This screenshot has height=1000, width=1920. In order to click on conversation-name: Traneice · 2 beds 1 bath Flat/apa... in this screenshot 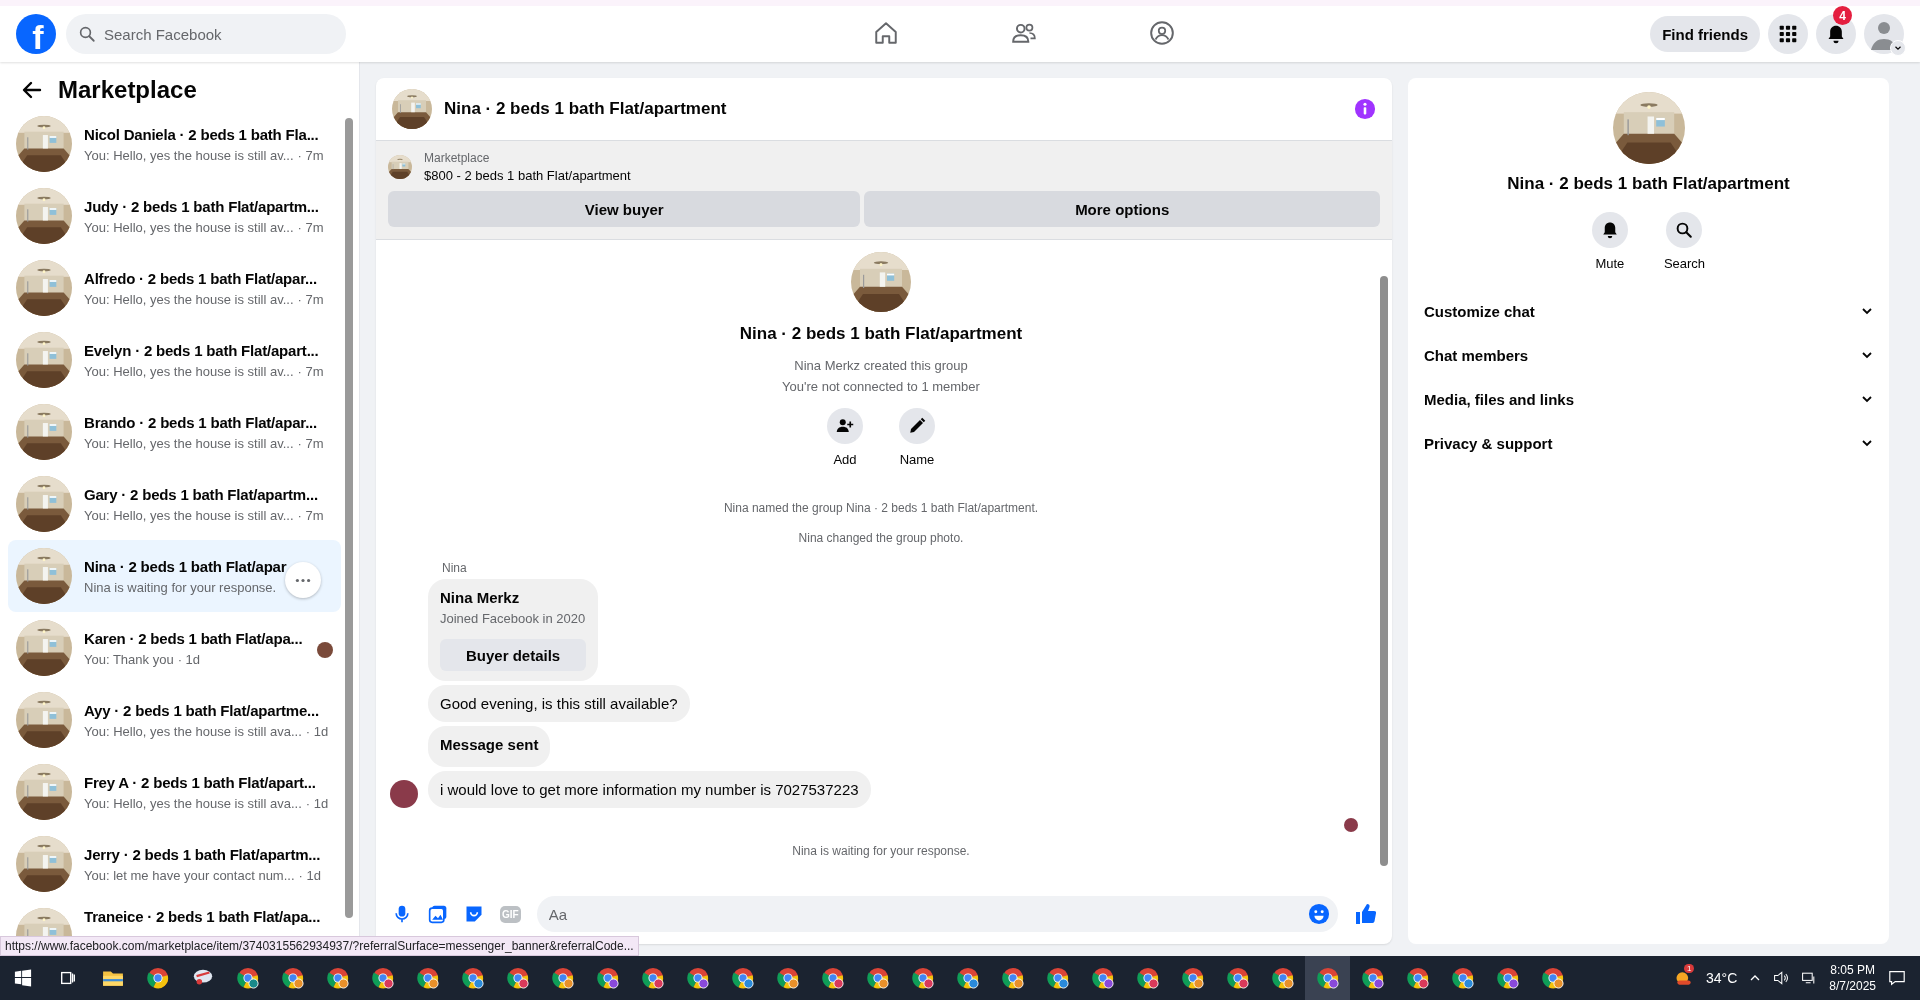, I will do `click(202, 916)`.